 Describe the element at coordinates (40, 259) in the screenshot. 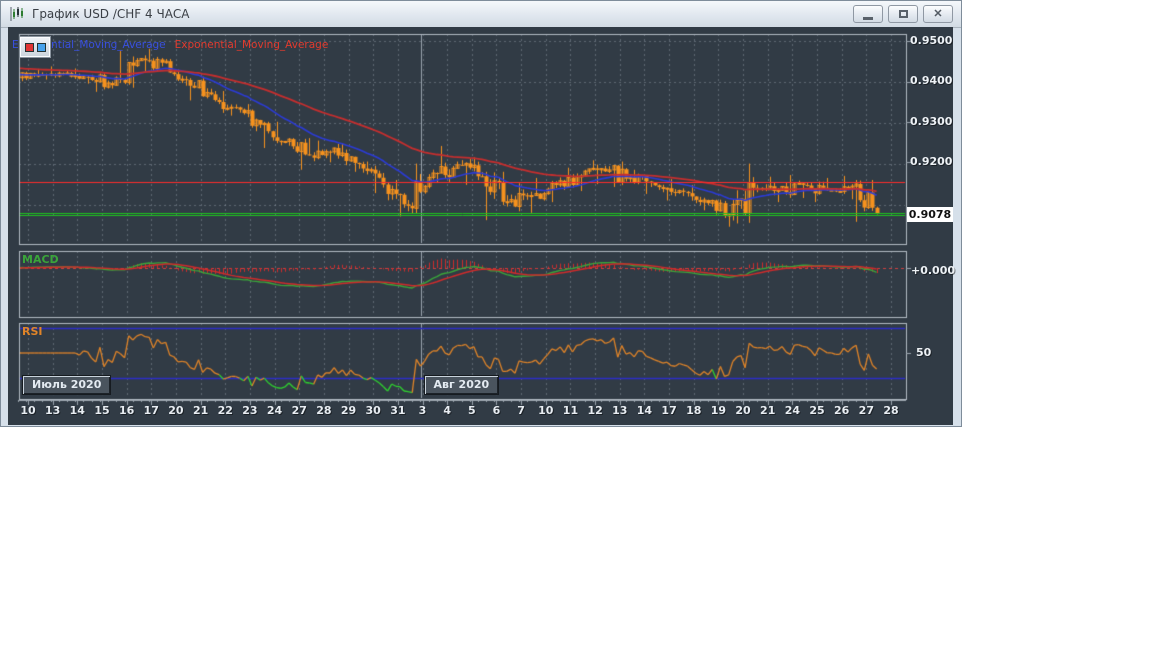

I see `macd-panel-label: MACD` at that location.